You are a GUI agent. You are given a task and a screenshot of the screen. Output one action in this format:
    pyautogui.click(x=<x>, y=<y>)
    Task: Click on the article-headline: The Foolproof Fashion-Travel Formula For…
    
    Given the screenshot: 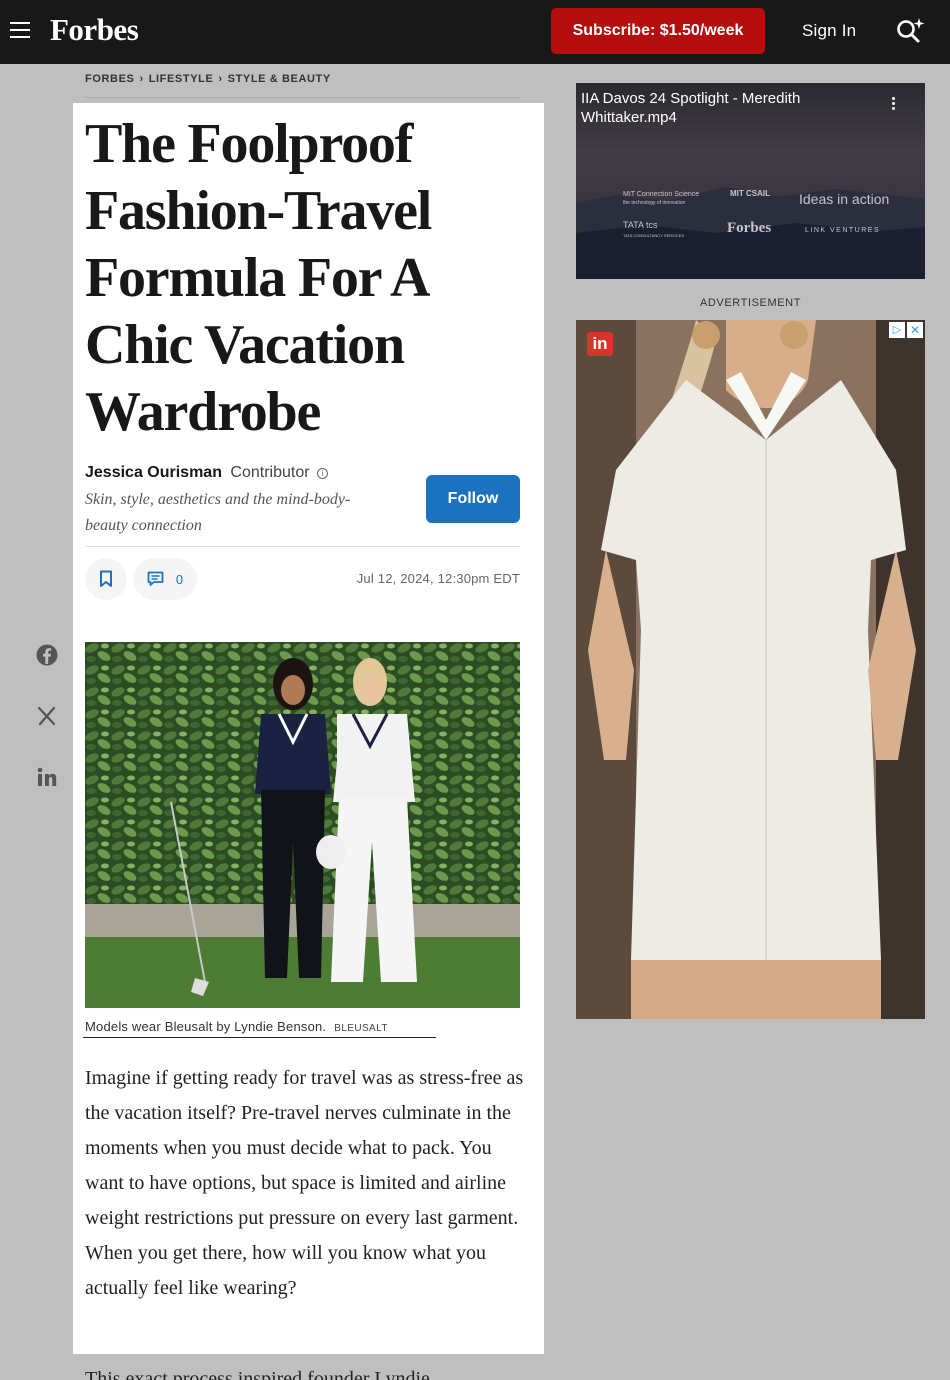 What is the action you would take?
    pyautogui.click(x=258, y=278)
    